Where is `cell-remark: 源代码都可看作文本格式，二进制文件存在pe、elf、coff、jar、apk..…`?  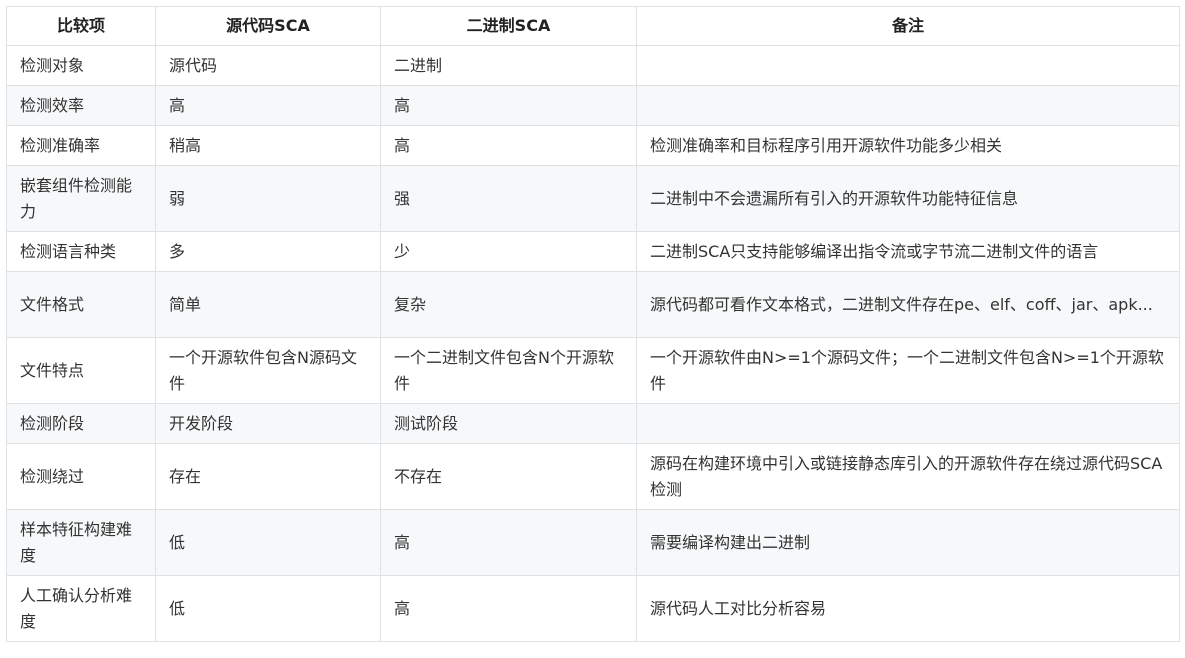 cell-remark: 源代码都可看作文本格式，二进制文件存在pe、elf、coff、jar、apk..… is located at coordinates (908, 304).